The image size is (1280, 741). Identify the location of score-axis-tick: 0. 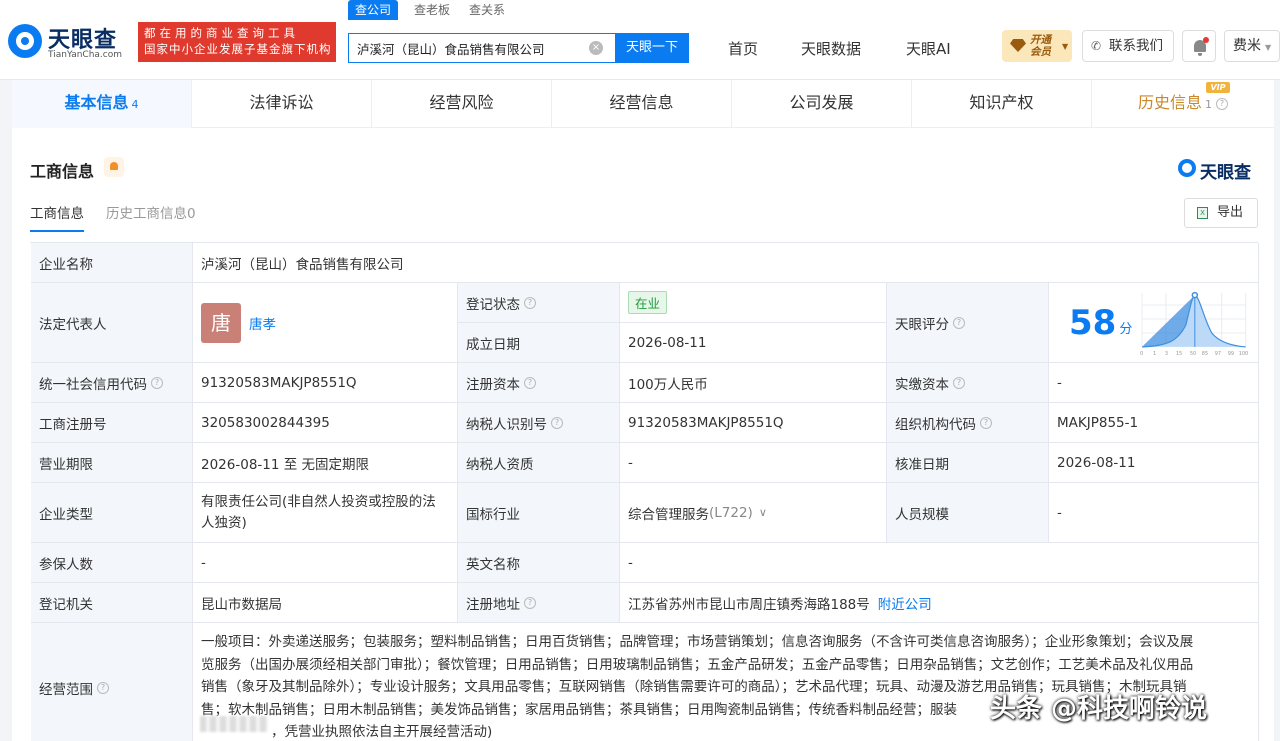
(1141, 353).